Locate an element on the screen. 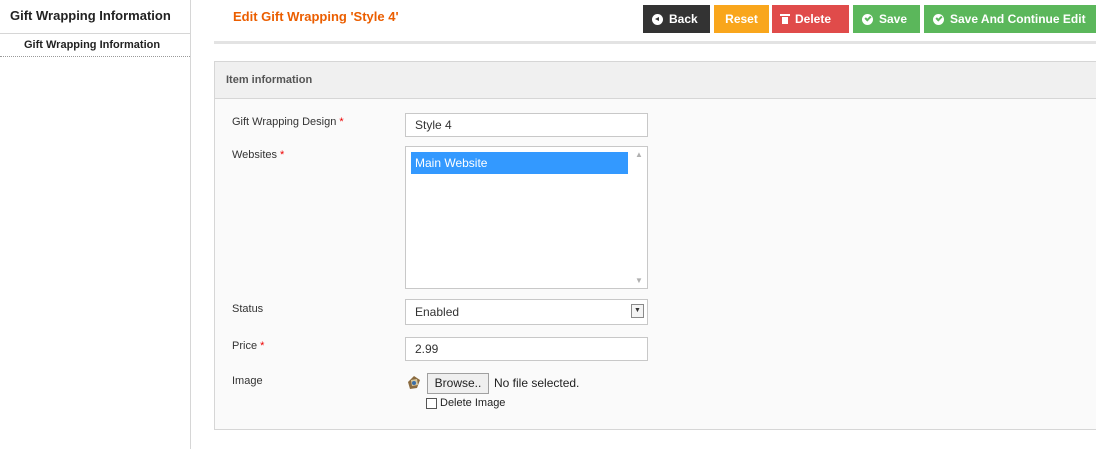  scroll-up-icon: ▲ is located at coordinates (639, 154).